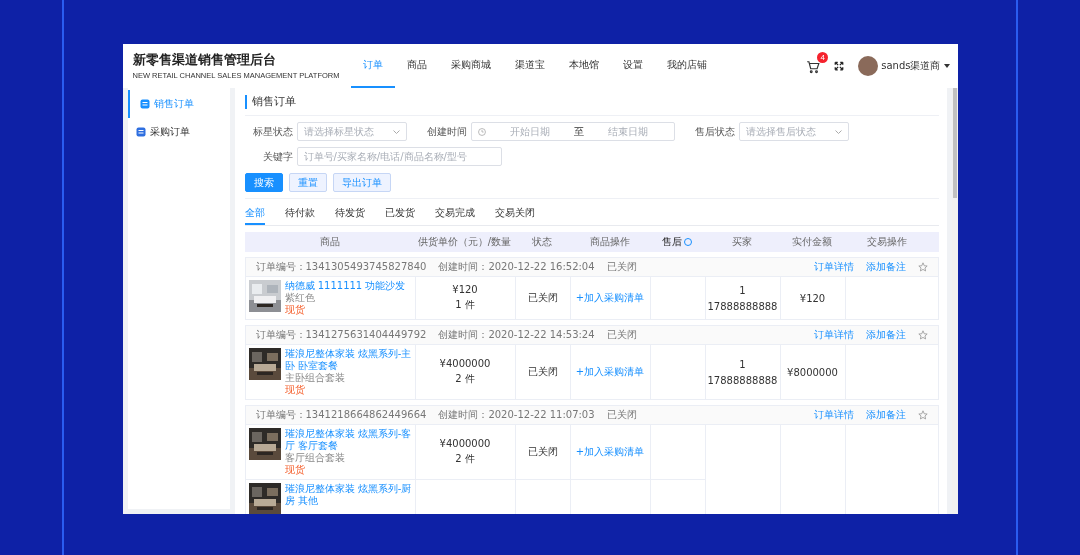 Image resolution: width=1080 pixels, height=555 pixels. I want to click on scrollbar, so click(954, 301).